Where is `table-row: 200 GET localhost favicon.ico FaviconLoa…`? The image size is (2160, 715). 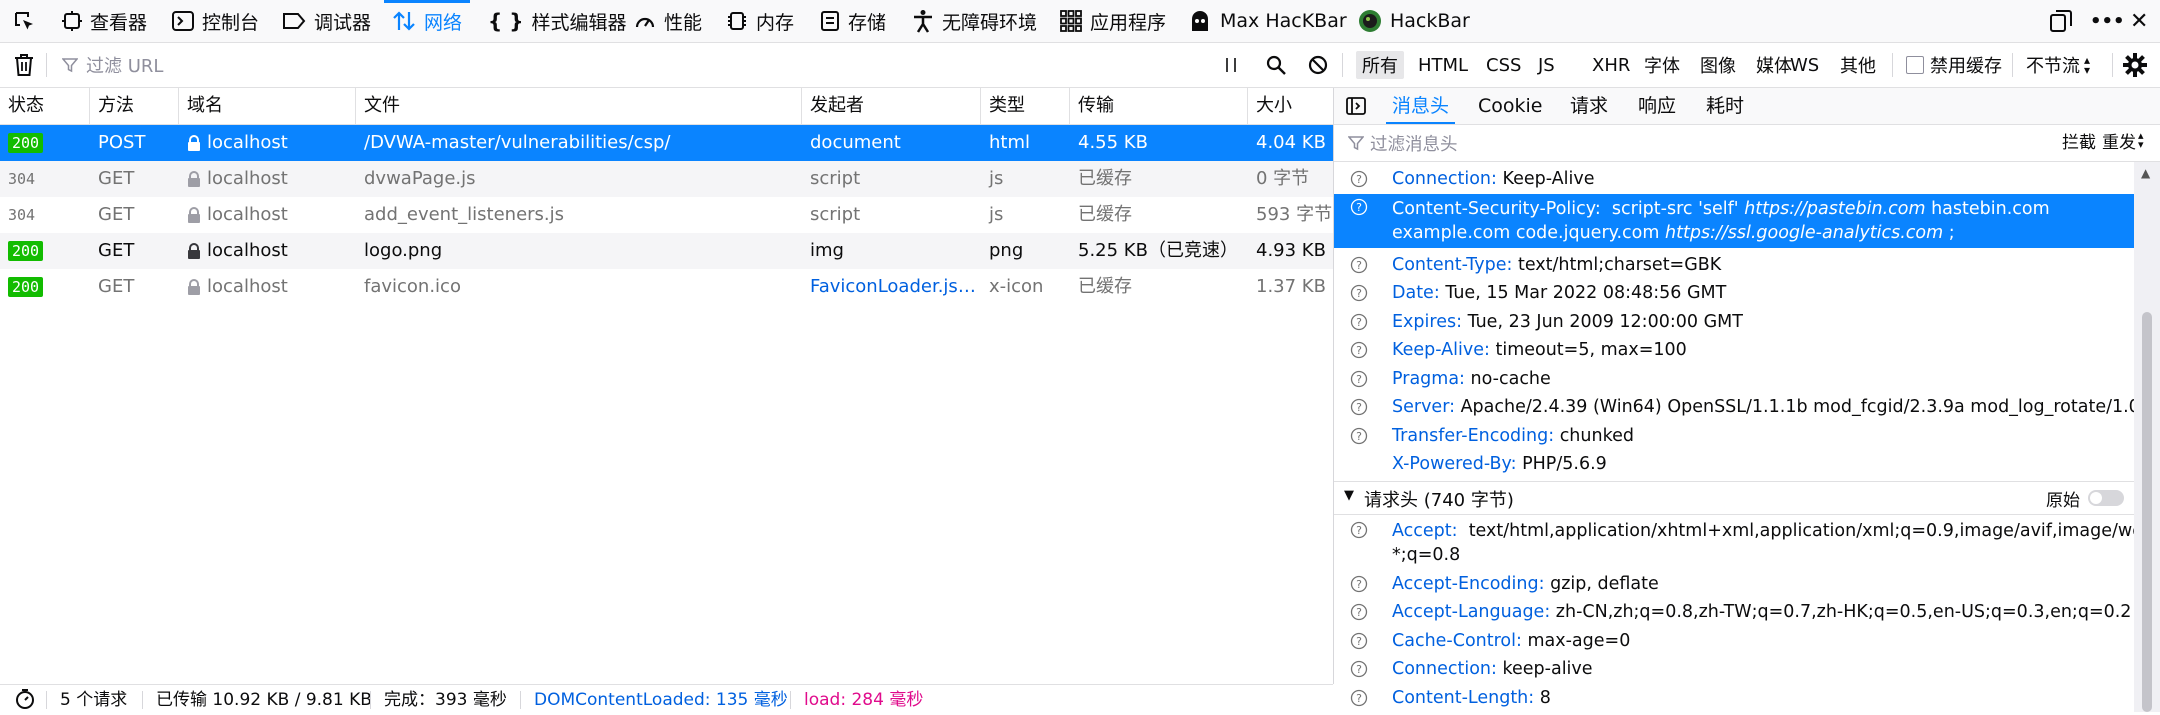
table-row: 200 GET localhost favicon.ico FaviconLoa… is located at coordinates (666, 287).